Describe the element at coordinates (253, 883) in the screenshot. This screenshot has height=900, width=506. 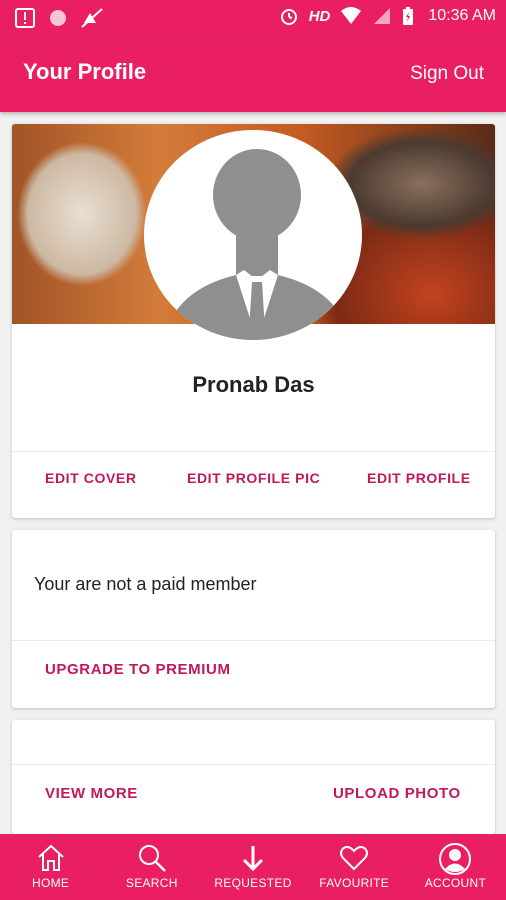
I see `nav-label-requested: REQUESTED` at that location.